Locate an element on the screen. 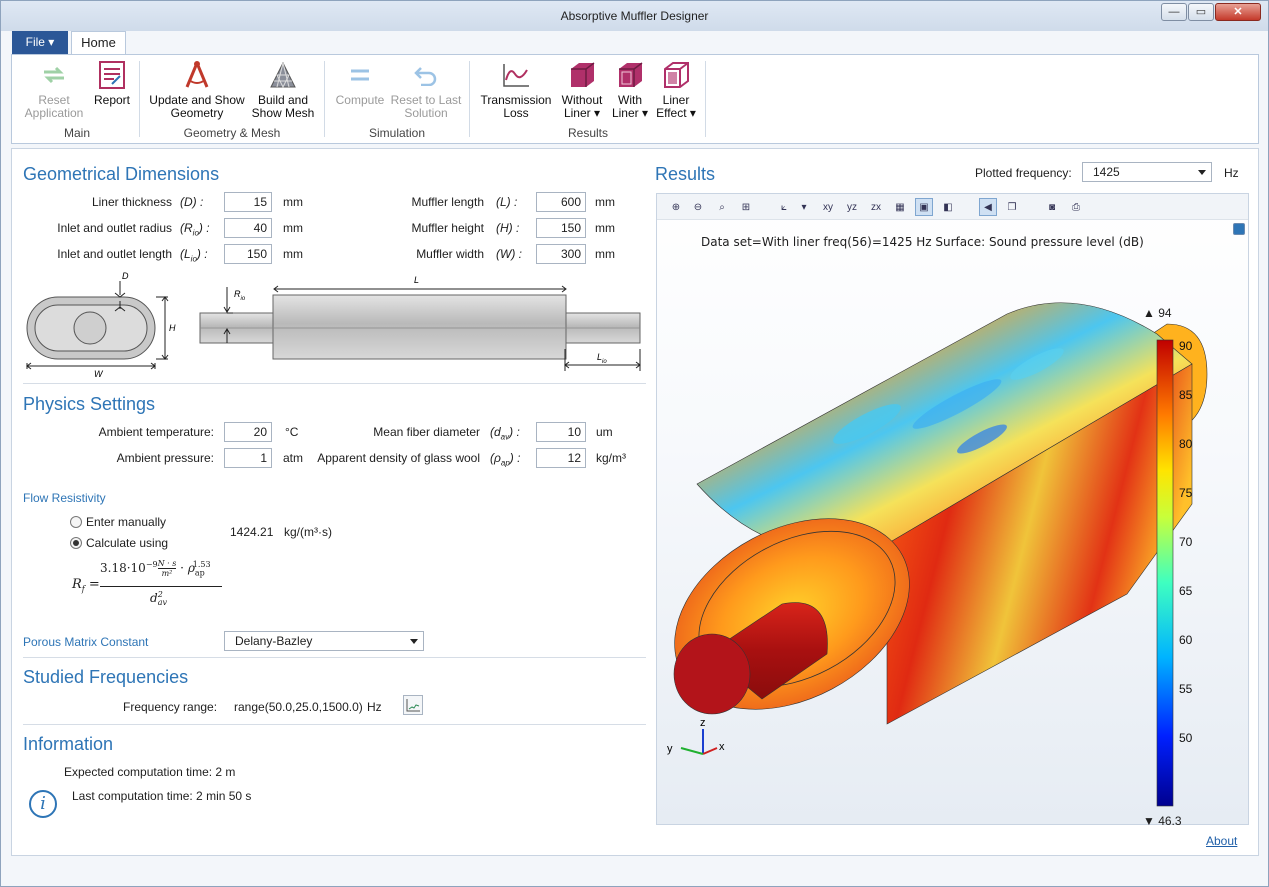 The image size is (1269, 887). update-geometry-button: Update and Show Geometry is located at coordinates (197, 90).